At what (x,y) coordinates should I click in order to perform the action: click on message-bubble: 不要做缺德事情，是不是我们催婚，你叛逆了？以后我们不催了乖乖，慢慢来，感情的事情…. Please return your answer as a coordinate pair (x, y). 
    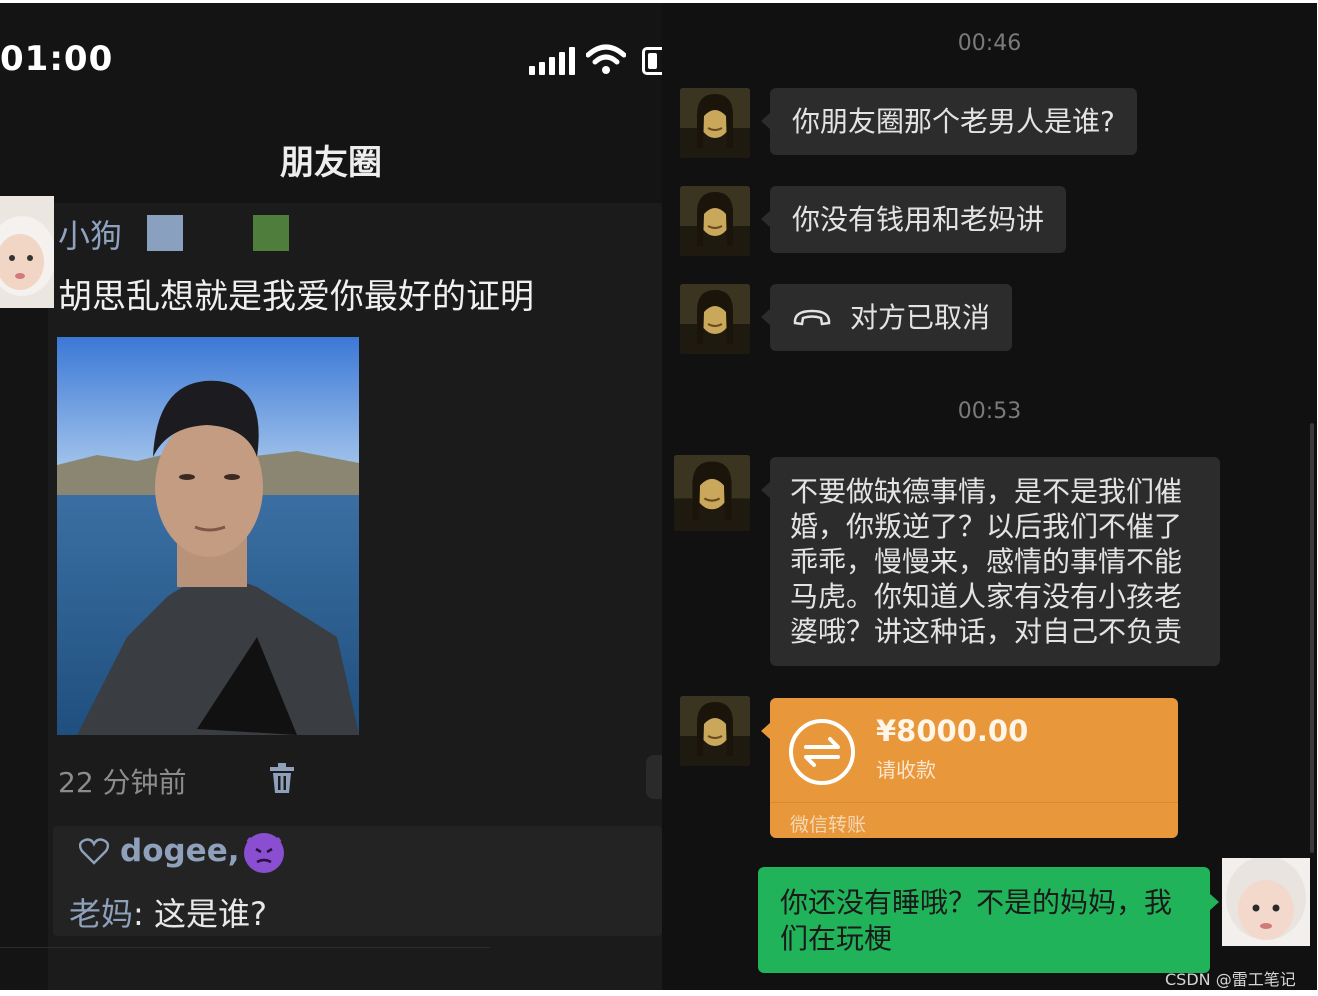
    Looking at the image, I should click on (990, 561).